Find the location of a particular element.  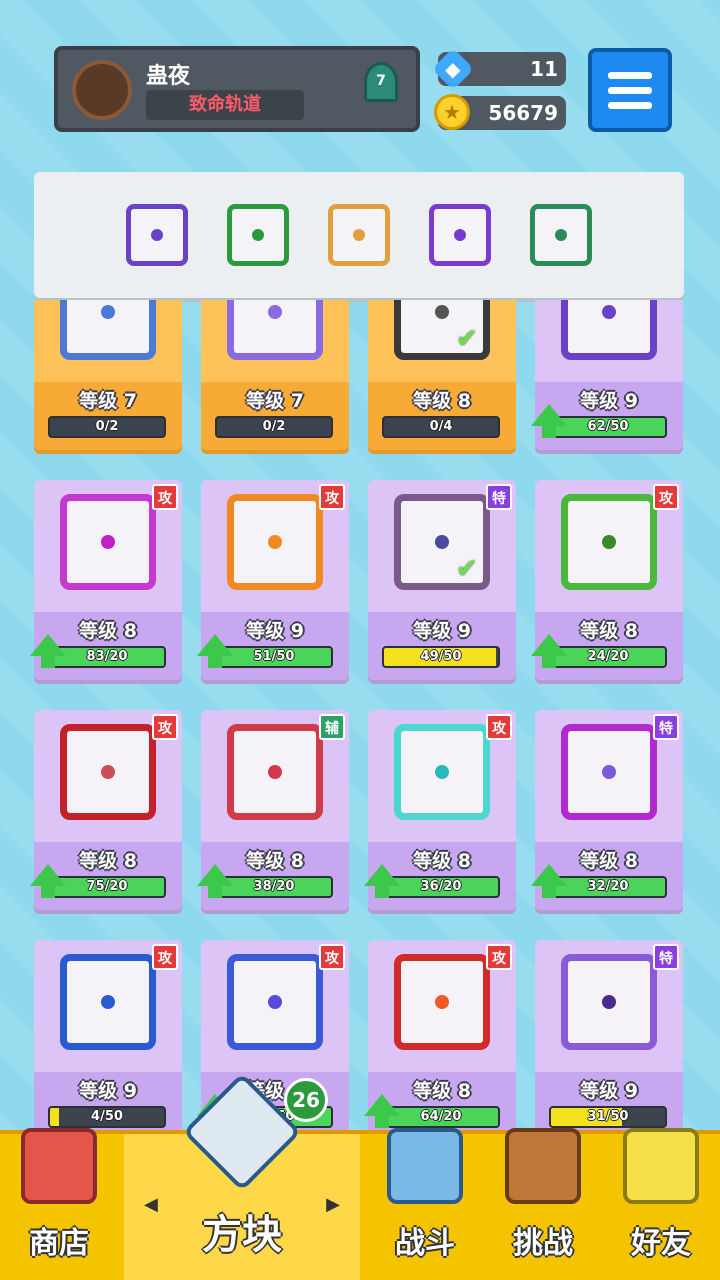

nav-shop-label: 商店 is located at coordinates (59, 1243).